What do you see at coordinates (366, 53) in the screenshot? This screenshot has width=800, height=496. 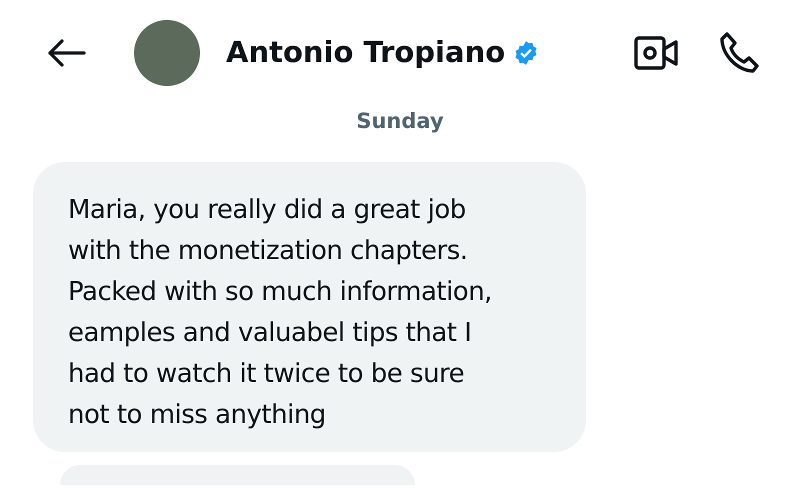 I see `contact-name: Antonio Tropiano` at bounding box center [366, 53].